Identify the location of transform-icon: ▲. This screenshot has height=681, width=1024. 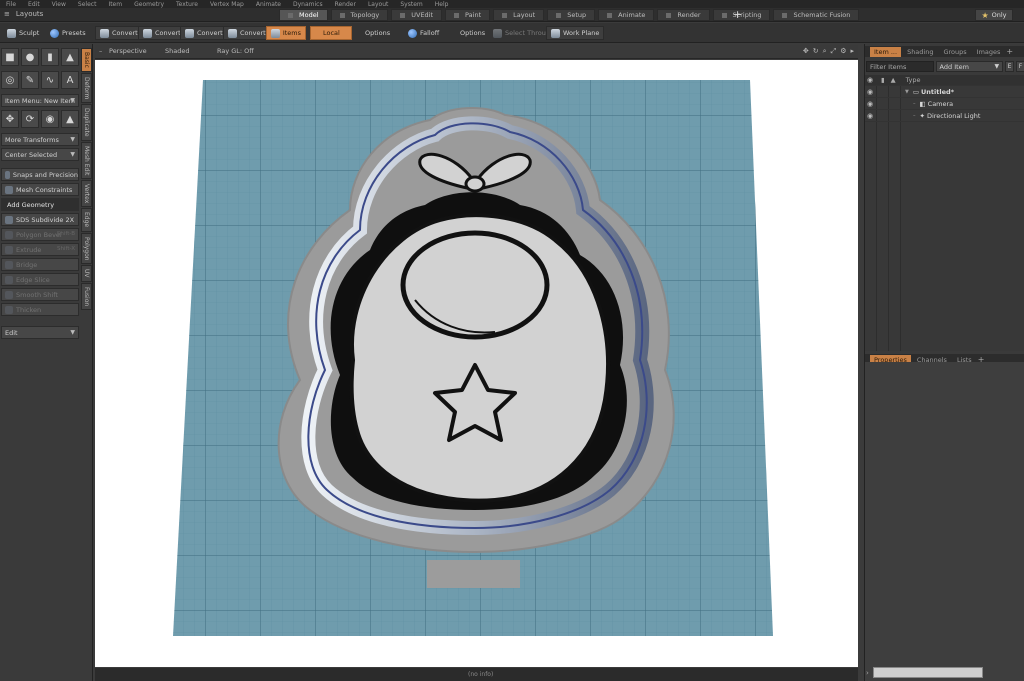
(70, 119).